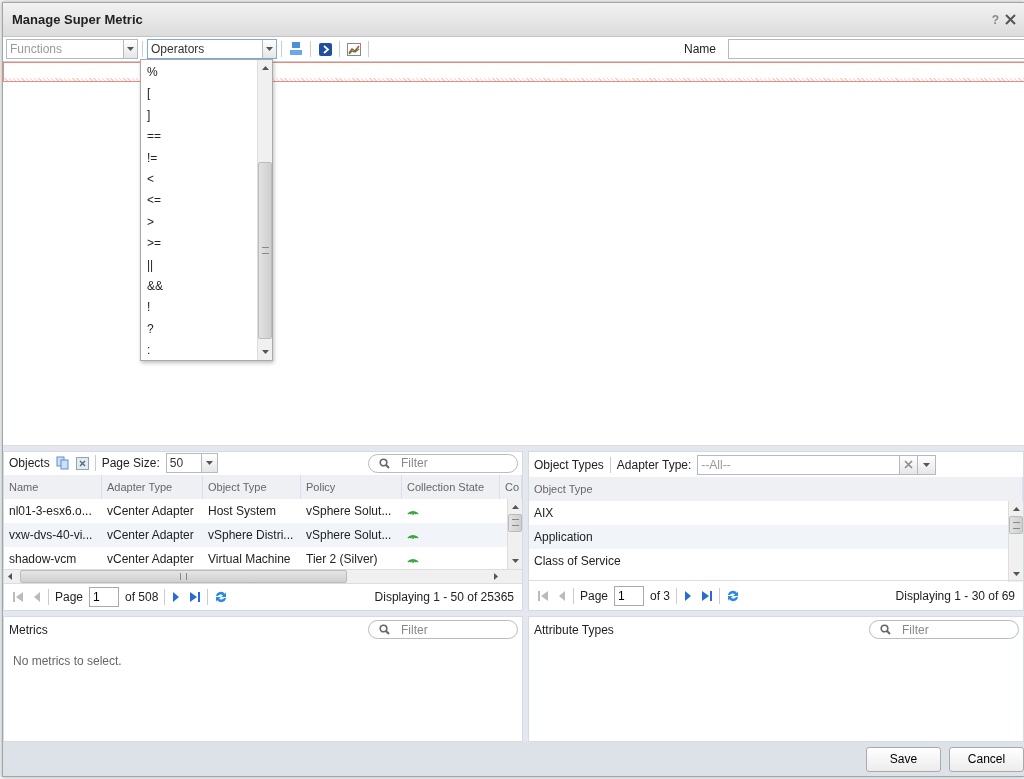 The height and width of the screenshot is (779, 1024). What do you see at coordinates (876, 49) in the screenshot?
I see `name-field` at bounding box center [876, 49].